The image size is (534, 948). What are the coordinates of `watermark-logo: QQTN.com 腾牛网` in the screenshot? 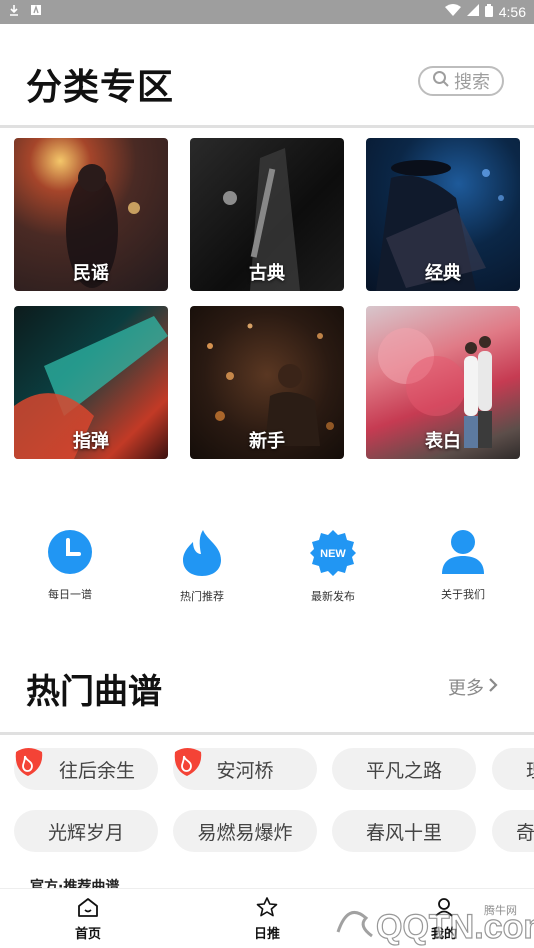 It's located at (431, 920).